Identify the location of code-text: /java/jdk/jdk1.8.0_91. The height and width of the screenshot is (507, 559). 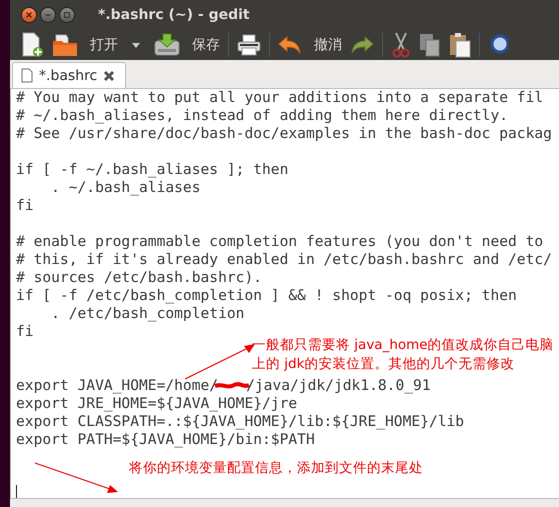
(338, 386).